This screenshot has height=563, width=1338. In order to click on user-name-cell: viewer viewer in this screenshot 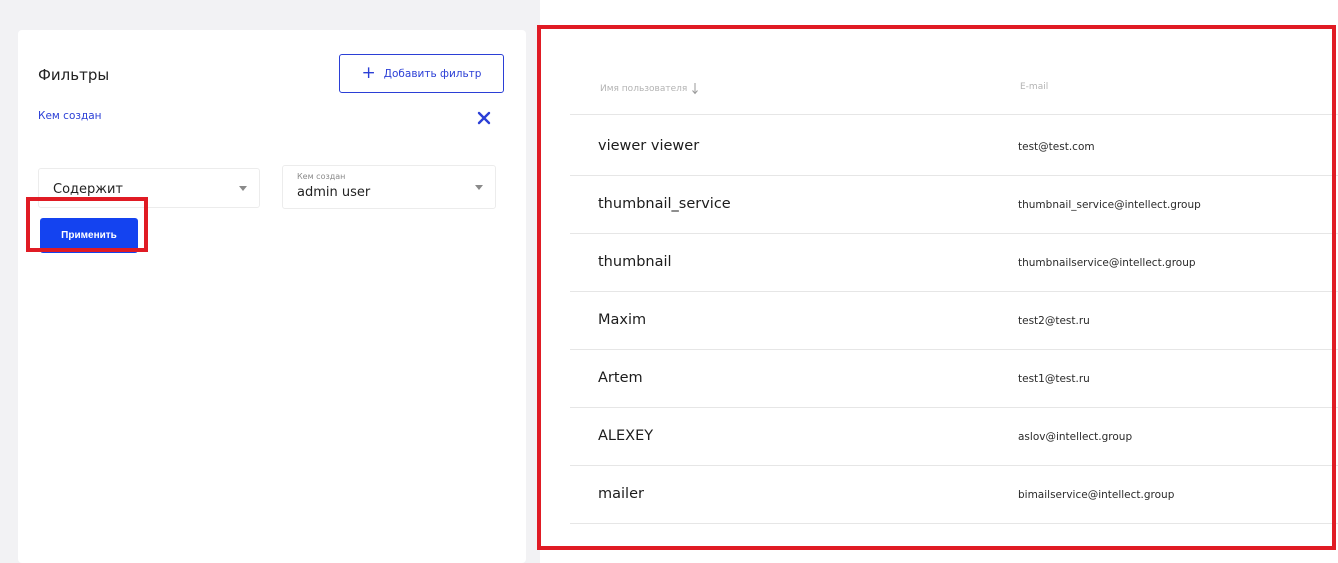, I will do `click(649, 146)`.